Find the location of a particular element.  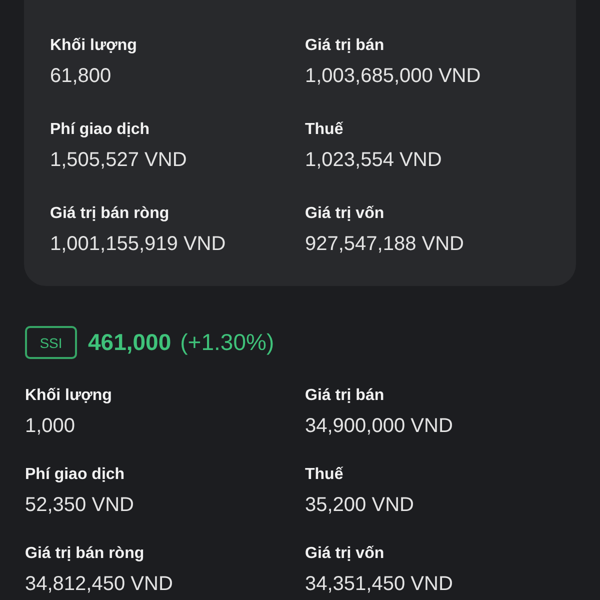

field-value: 1,023,554 VND is located at coordinates (373, 160).